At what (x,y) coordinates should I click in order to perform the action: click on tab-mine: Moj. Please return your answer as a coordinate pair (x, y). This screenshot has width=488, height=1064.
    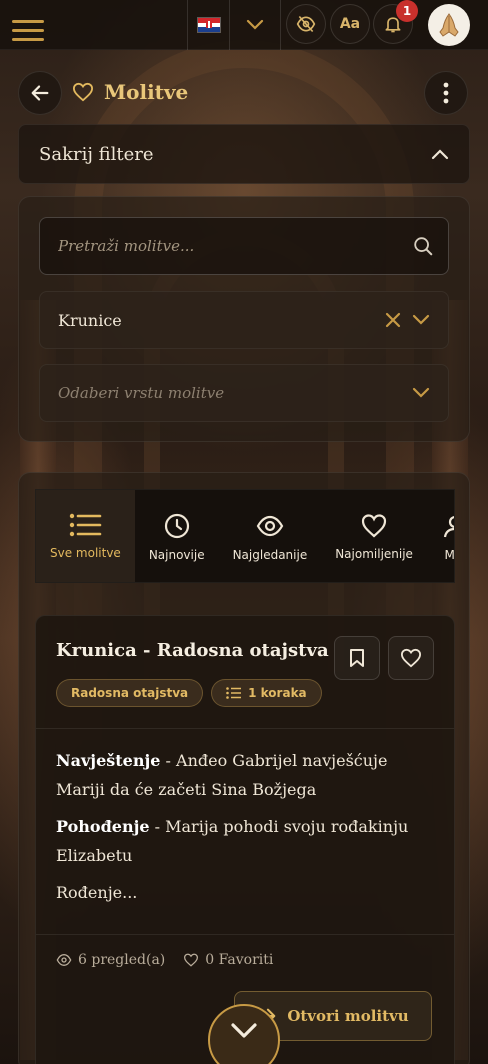
    Looking at the image, I should click on (441, 536).